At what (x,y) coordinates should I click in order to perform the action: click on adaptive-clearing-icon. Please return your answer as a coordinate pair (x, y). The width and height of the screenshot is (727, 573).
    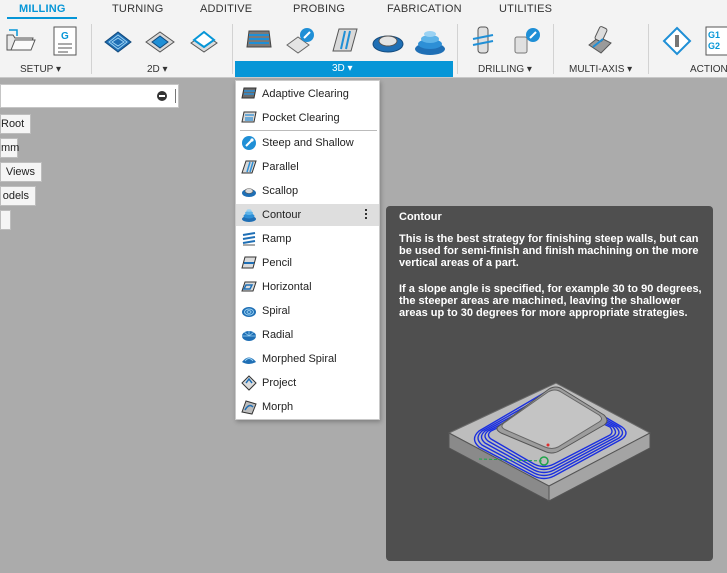
    Looking at the image, I should click on (249, 93).